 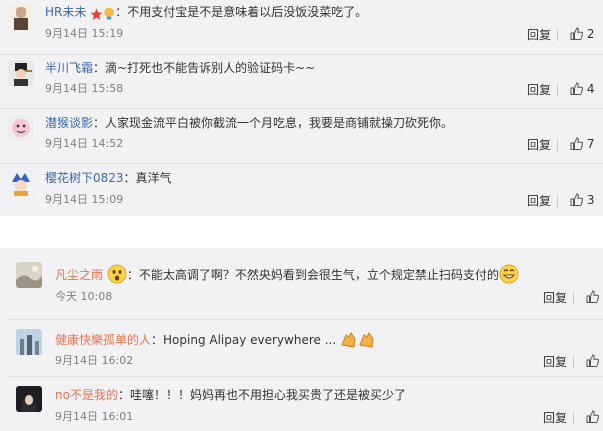 I want to click on like-button: 4, so click(x=582, y=89).